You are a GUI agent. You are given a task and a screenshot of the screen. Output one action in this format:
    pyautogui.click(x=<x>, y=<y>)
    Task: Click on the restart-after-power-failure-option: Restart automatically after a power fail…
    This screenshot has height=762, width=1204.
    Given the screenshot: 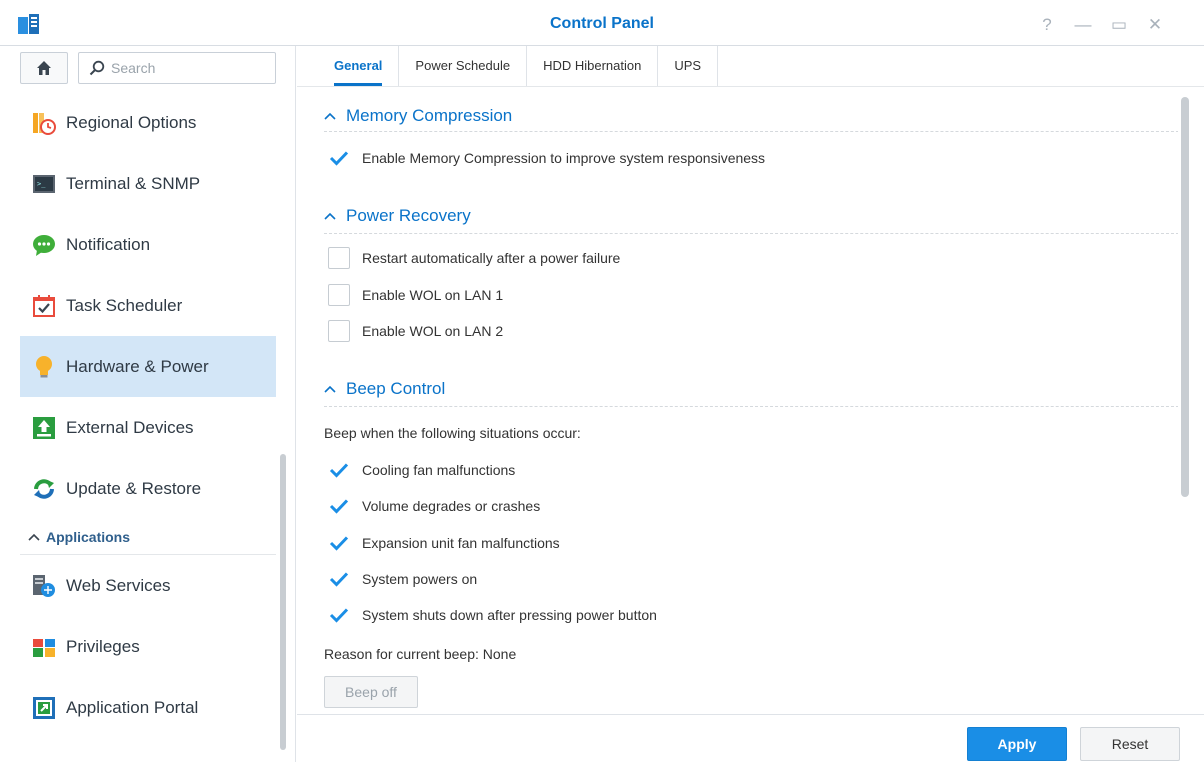 What is the action you would take?
    pyautogui.click(x=474, y=258)
    